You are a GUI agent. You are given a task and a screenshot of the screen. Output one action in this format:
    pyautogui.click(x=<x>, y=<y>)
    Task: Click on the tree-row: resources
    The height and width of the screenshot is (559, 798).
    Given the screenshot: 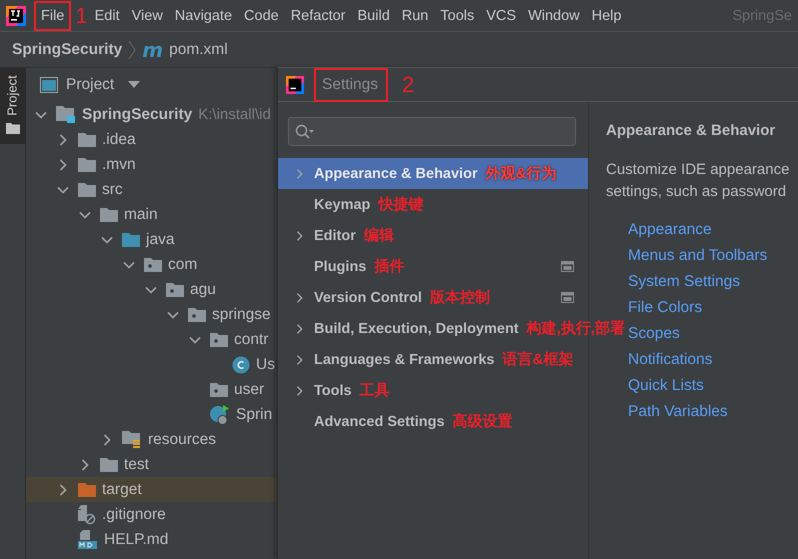 What is the action you would take?
    pyautogui.click(x=151, y=439)
    